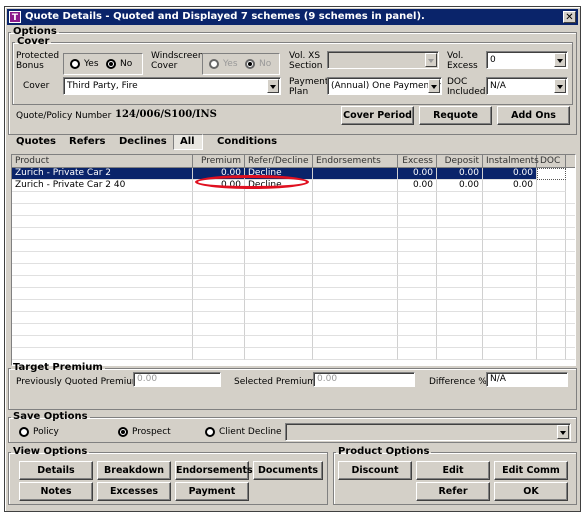  What do you see at coordinates (87, 142) in the screenshot?
I see `tab-refers: Refers` at bounding box center [87, 142].